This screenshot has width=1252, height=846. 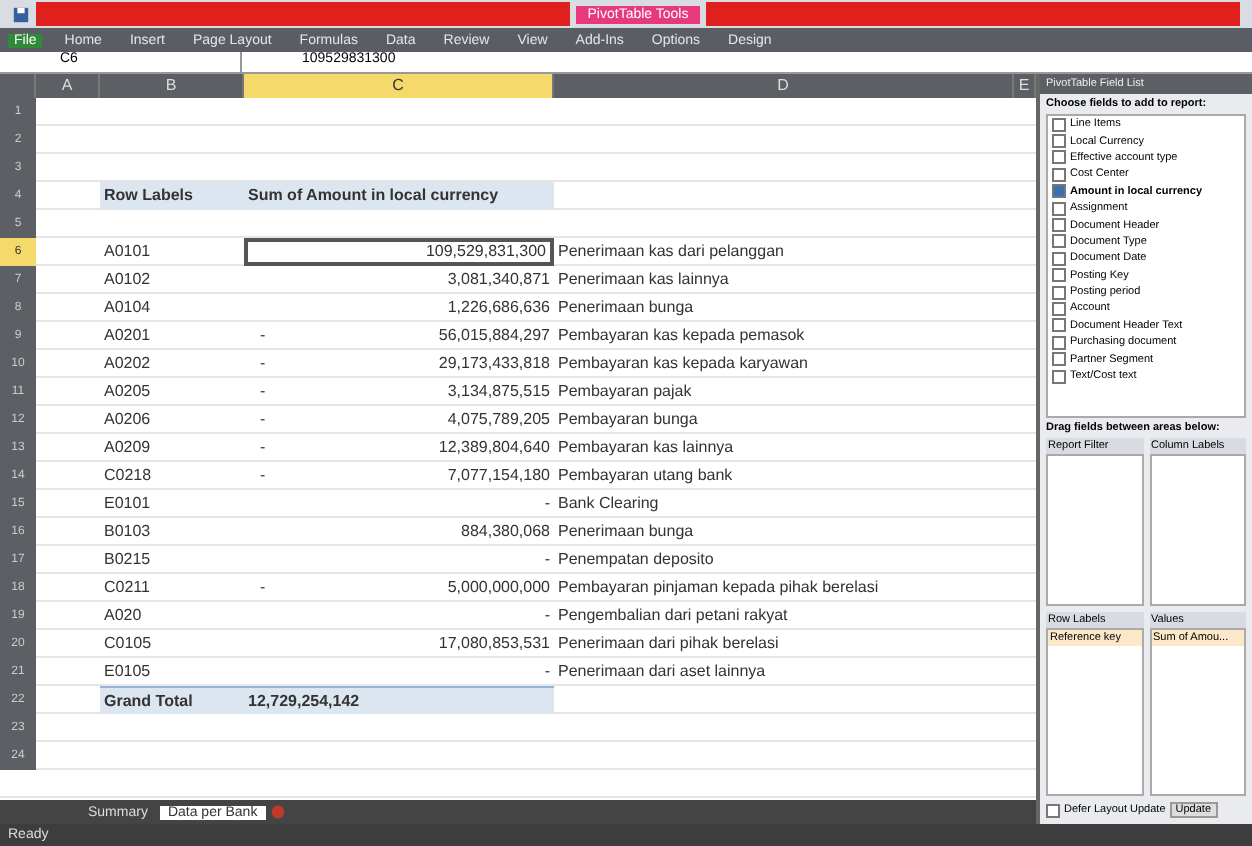 What do you see at coordinates (498, 588) in the screenshot?
I see `table-cell-text: 5,000,000,000` at bounding box center [498, 588].